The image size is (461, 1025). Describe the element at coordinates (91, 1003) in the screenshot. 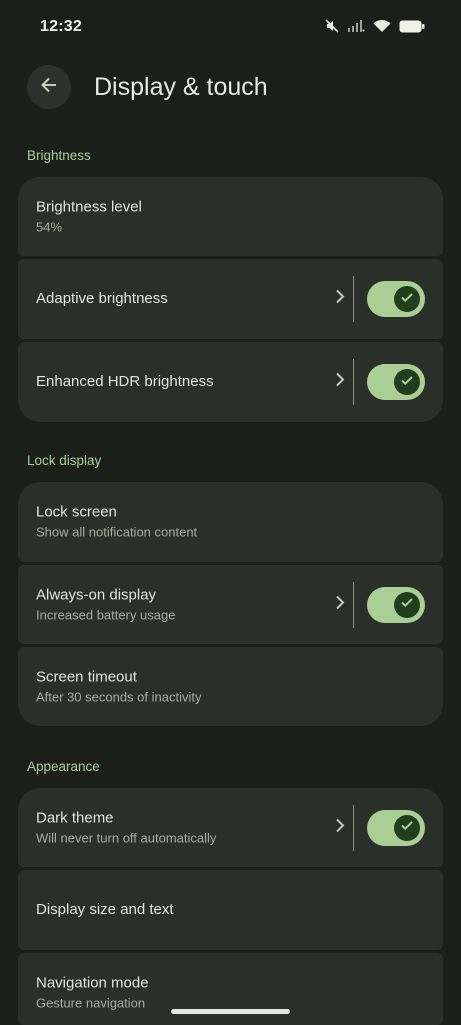

I see `item-subtitle: Gesture navigation` at that location.